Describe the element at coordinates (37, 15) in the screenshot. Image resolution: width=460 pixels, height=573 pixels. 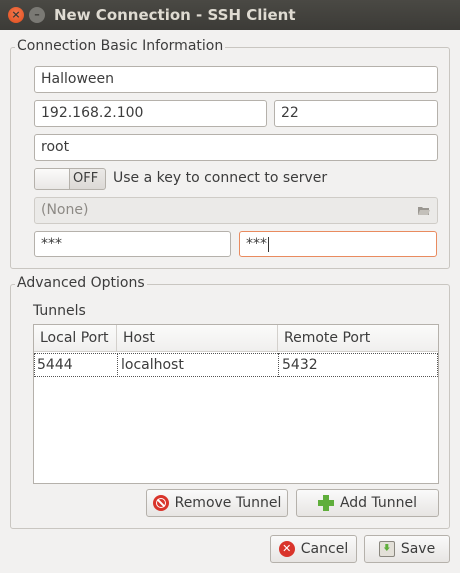
I see `minimize-window-button: –` at that location.